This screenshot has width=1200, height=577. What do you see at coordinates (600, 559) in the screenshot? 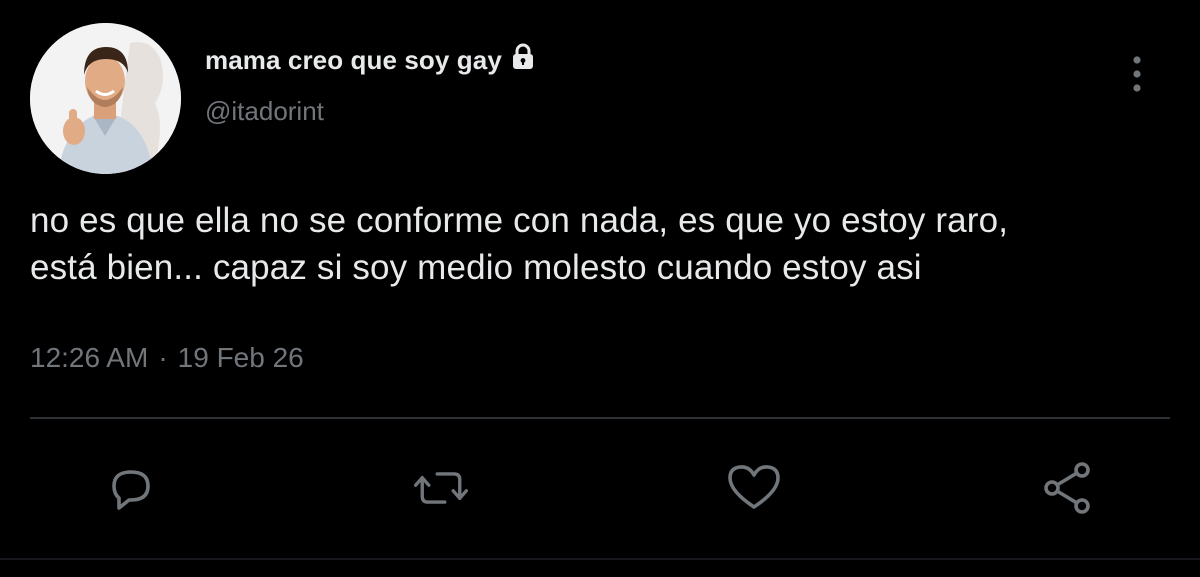
I see `bottom-border` at bounding box center [600, 559].